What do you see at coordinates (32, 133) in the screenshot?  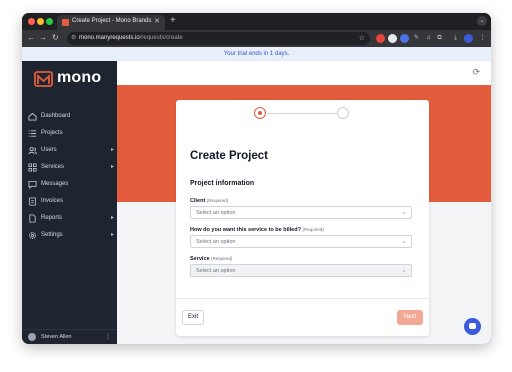 I see `list-icon` at bounding box center [32, 133].